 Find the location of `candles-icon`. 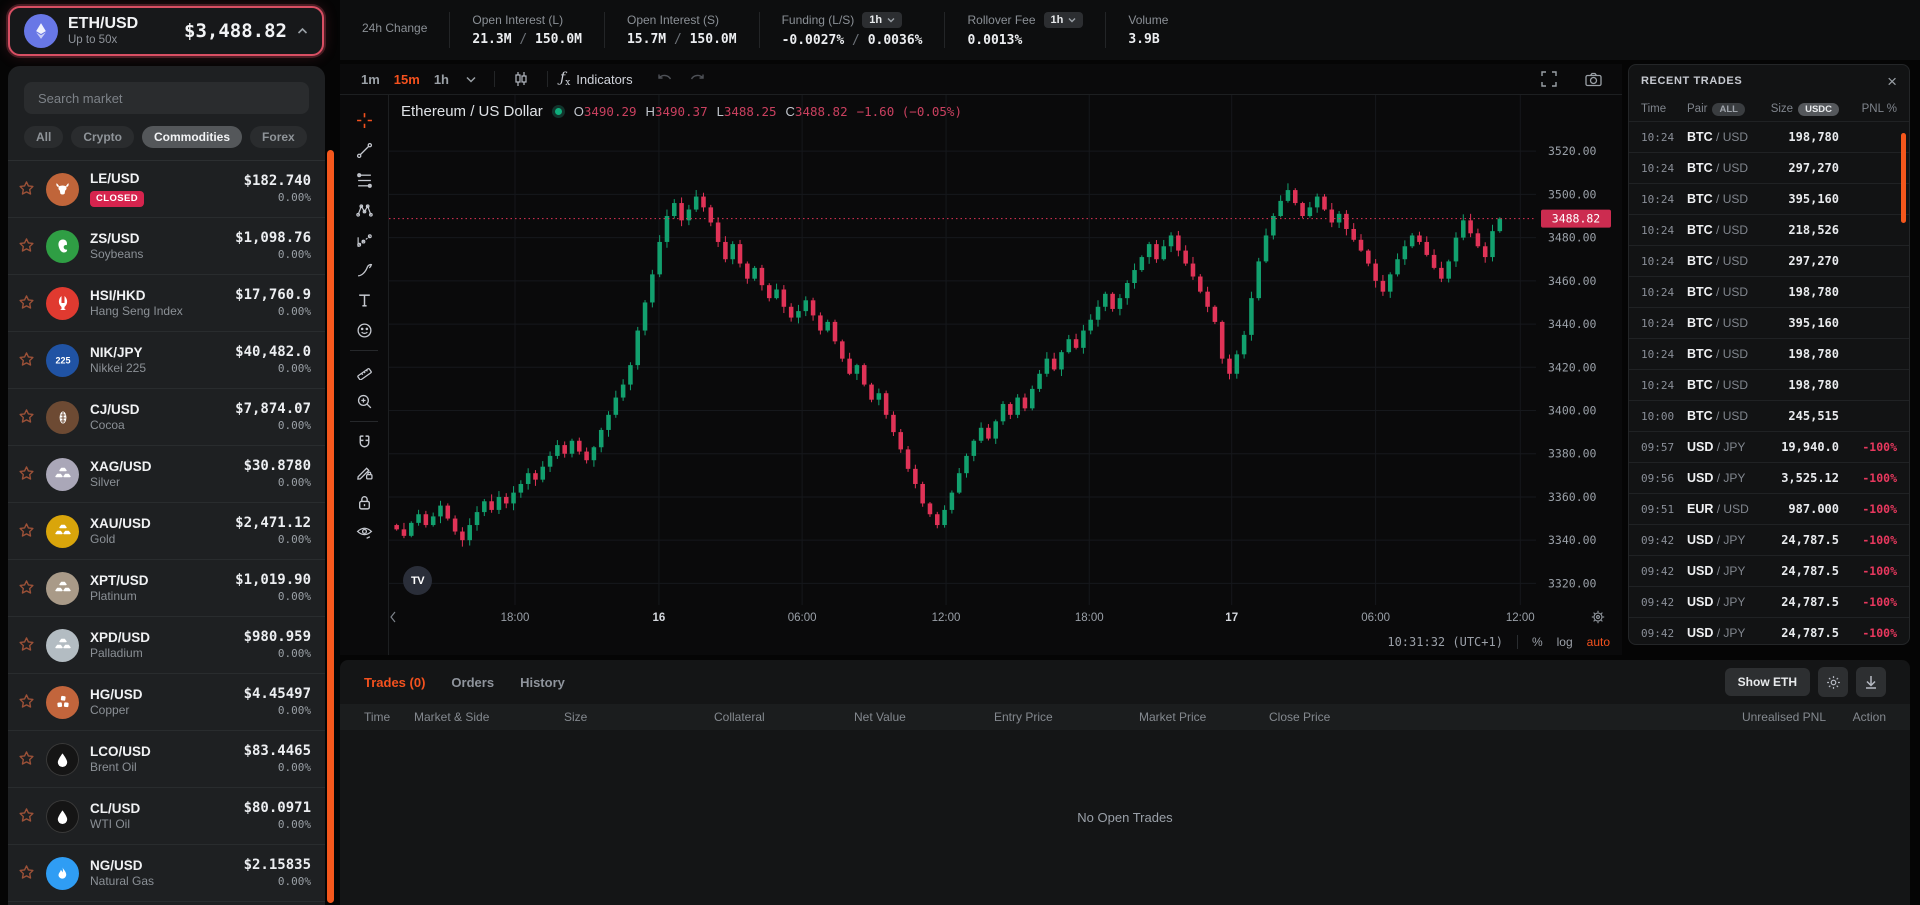

candles-icon is located at coordinates (521, 79).